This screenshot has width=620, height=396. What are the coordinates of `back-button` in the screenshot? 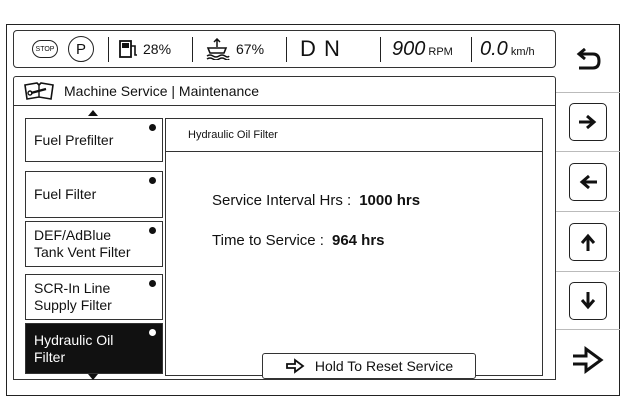 It's located at (588, 61).